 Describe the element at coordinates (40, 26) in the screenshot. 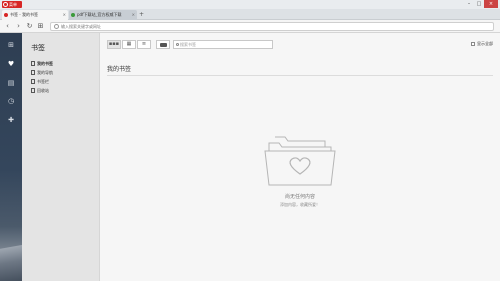

I see `speed-dial-button: ⊞` at that location.